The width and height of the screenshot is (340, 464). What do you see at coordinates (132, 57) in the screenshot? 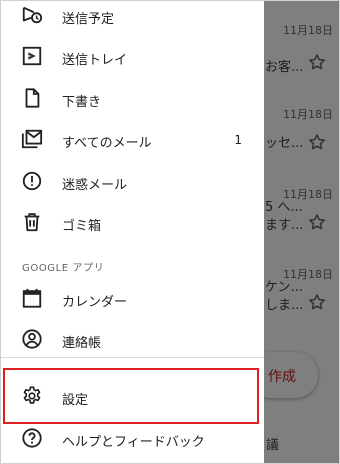
I see `drawer-item-outbox: 送信トレイ` at bounding box center [132, 57].